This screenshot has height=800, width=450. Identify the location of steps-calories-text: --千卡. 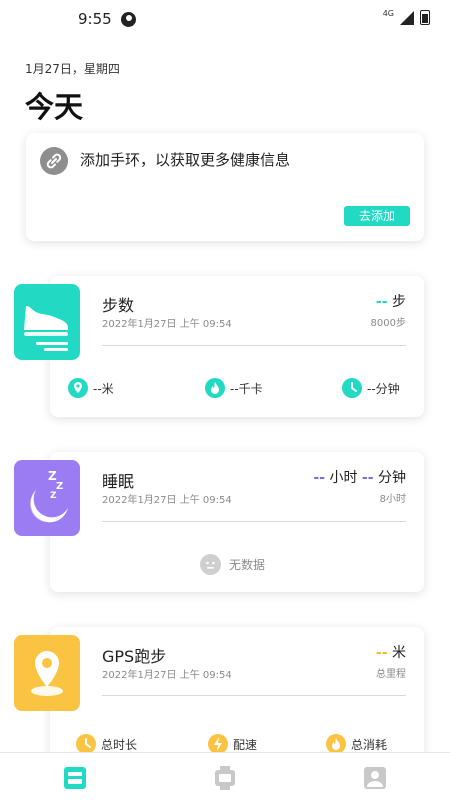
(246, 388).